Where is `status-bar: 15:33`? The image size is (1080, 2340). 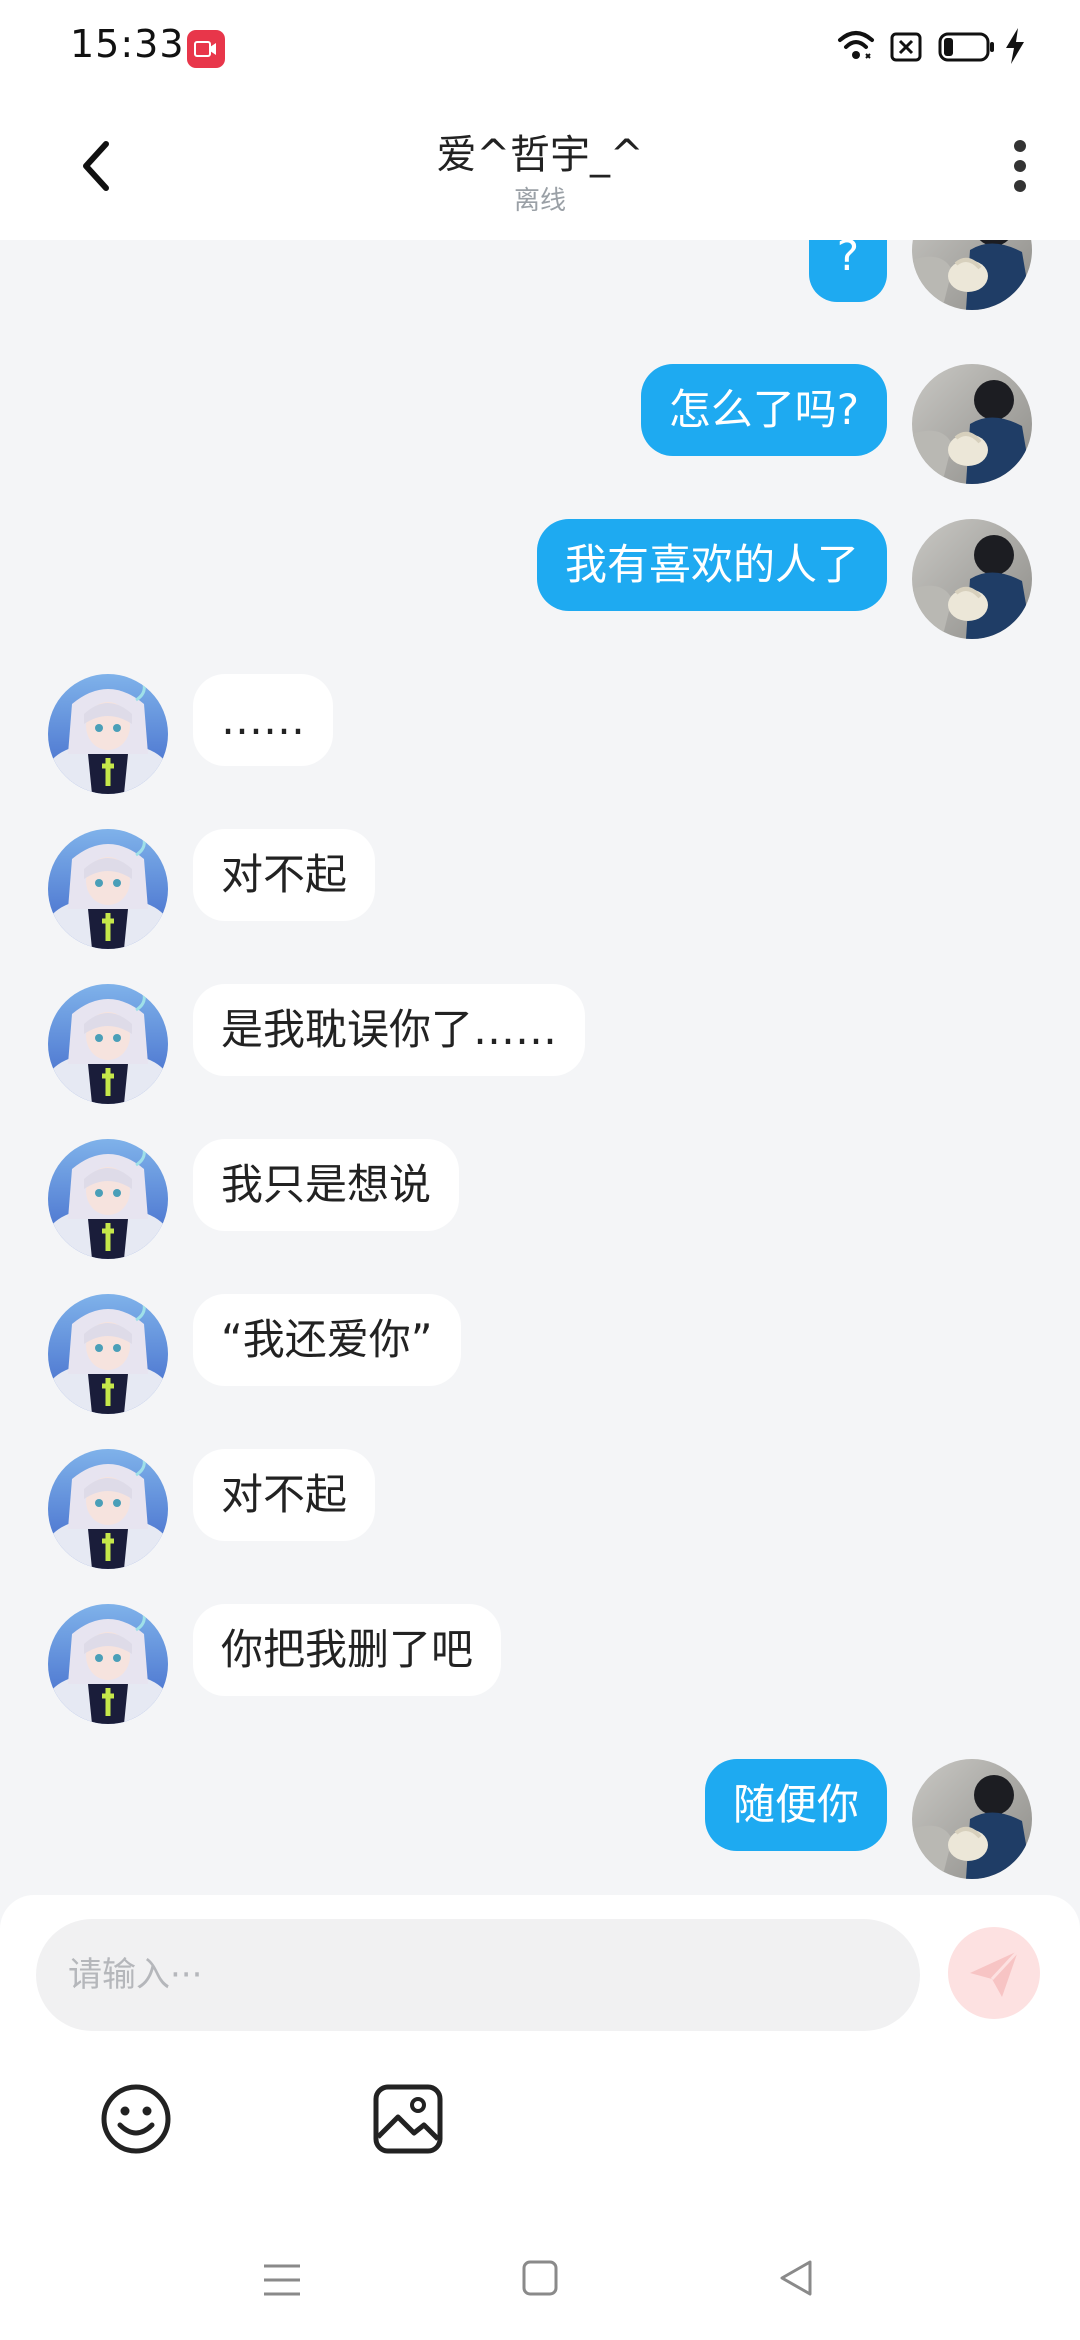
status-bar: 15:33 is located at coordinates (540, 48).